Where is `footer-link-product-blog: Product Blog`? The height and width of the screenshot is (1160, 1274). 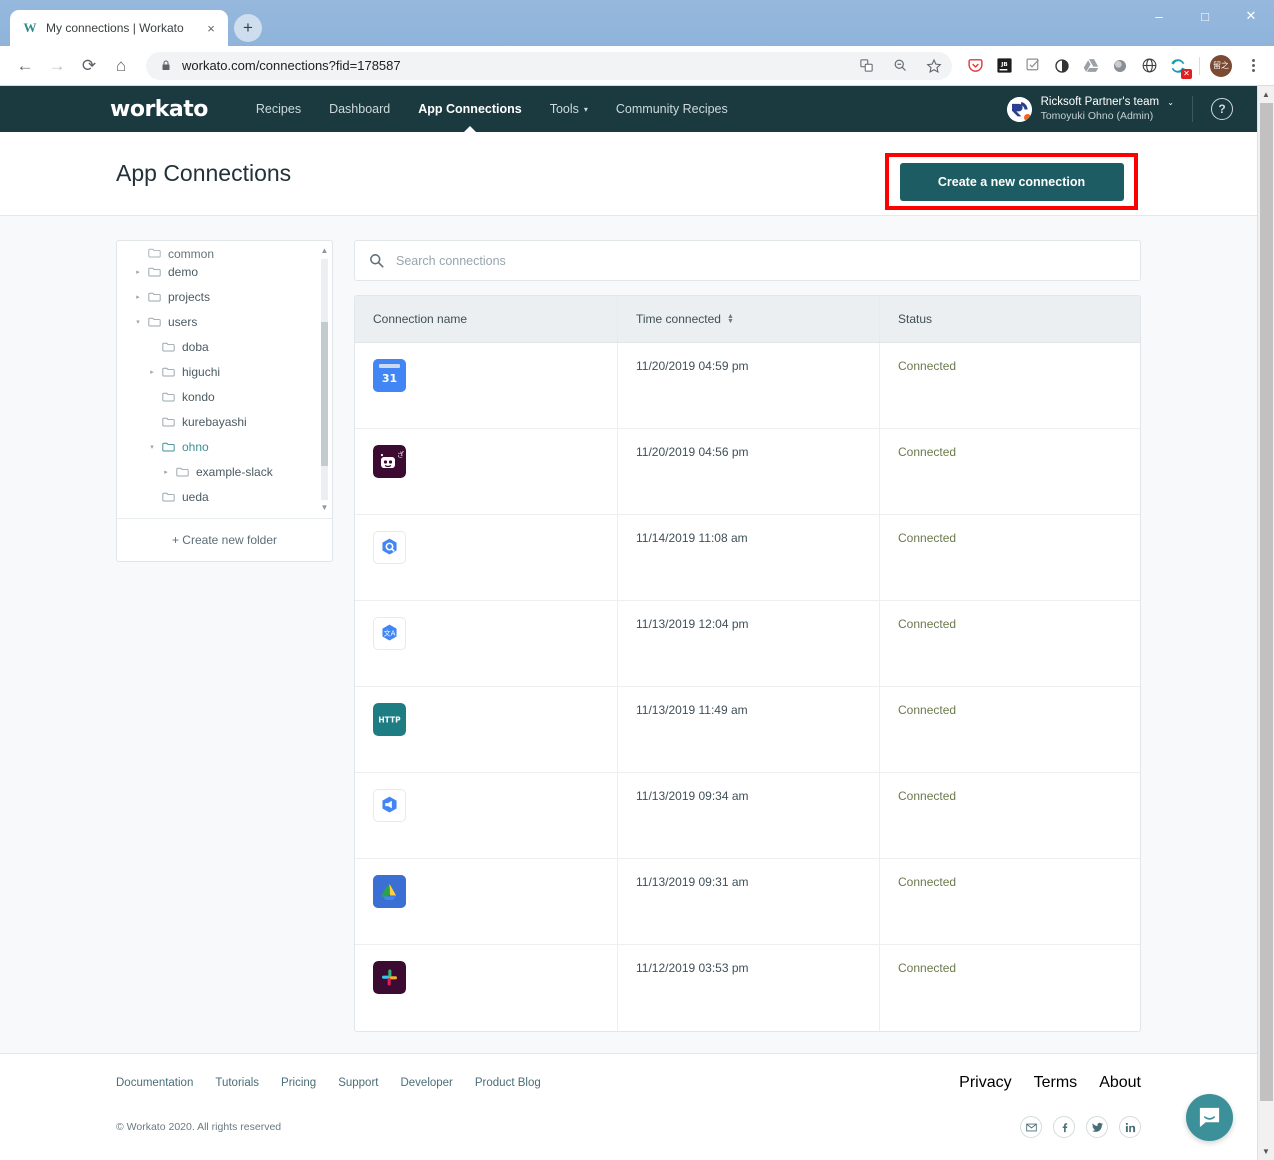
footer-link-product-blog: Product Blog is located at coordinates (508, 1083).